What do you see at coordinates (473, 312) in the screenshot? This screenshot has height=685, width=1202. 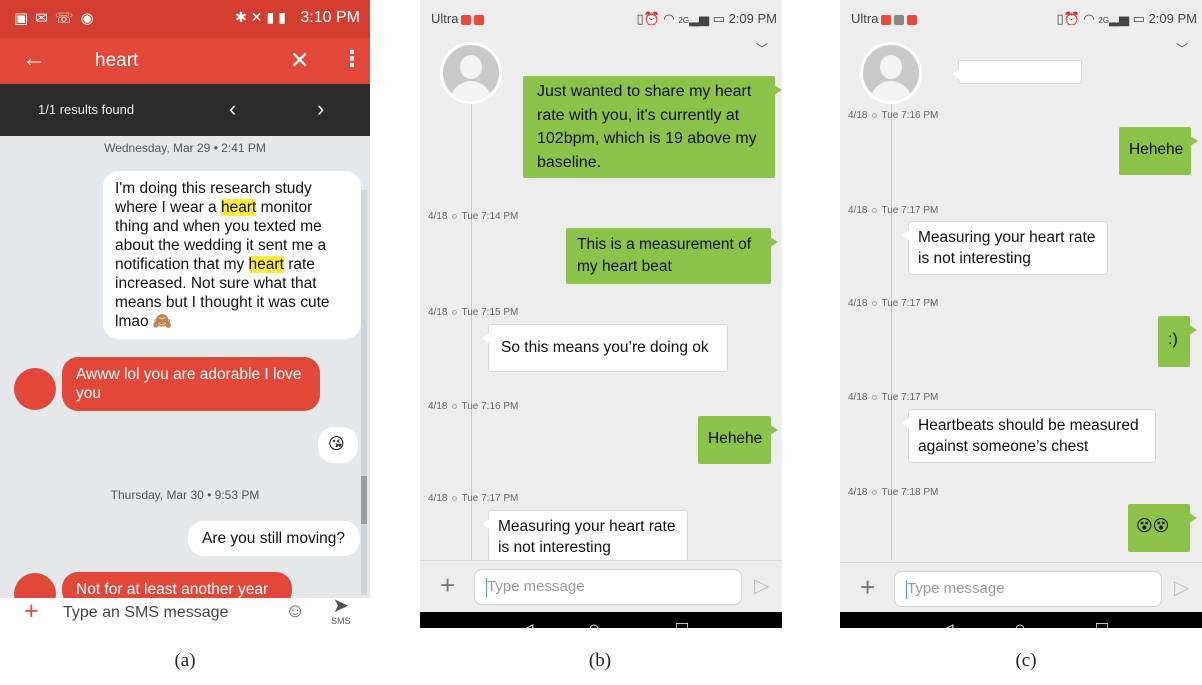 I see `message-timestamp: 4/18 Tue 7:15 PM` at bounding box center [473, 312].